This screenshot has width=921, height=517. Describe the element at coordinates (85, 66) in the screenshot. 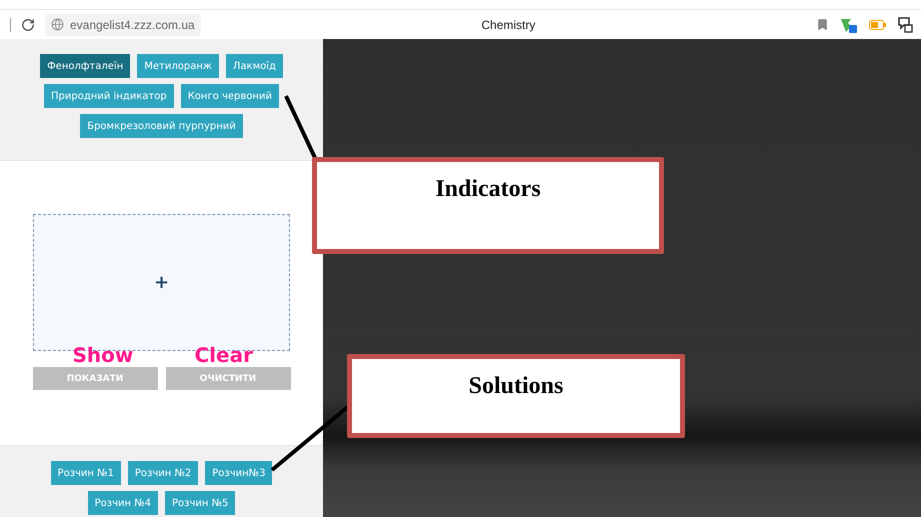

I see `indicator-button: Фенолфталеїн` at that location.